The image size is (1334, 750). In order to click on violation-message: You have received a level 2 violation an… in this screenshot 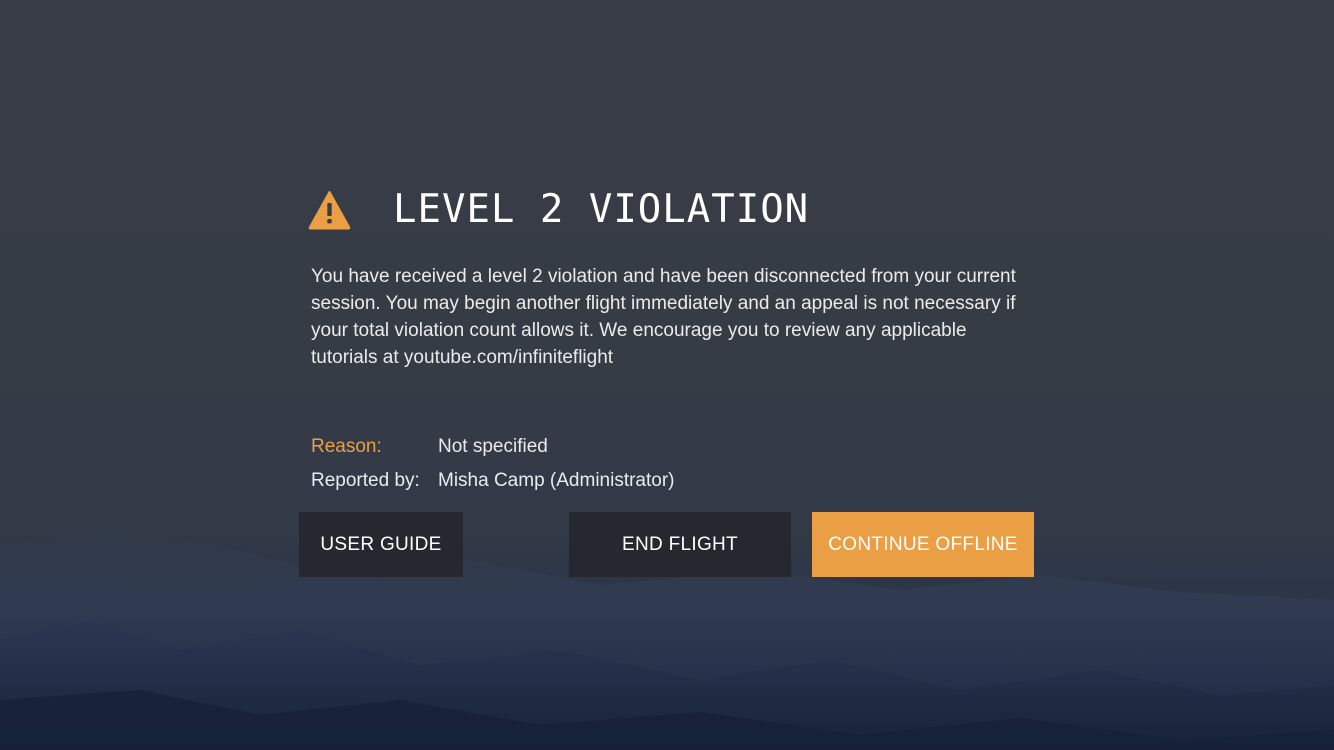, I will do `click(663, 317)`.